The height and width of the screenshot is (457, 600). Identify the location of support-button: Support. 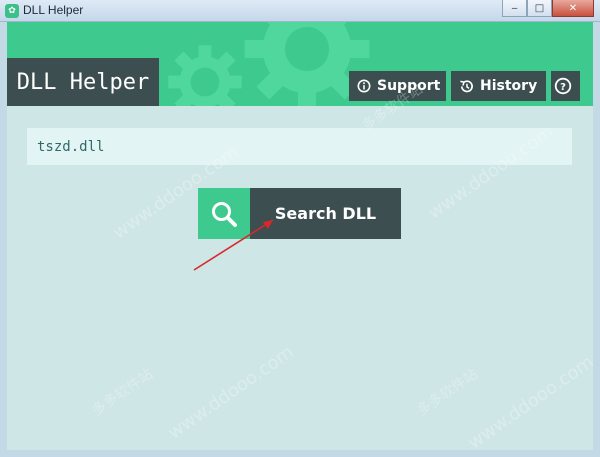
(397, 86).